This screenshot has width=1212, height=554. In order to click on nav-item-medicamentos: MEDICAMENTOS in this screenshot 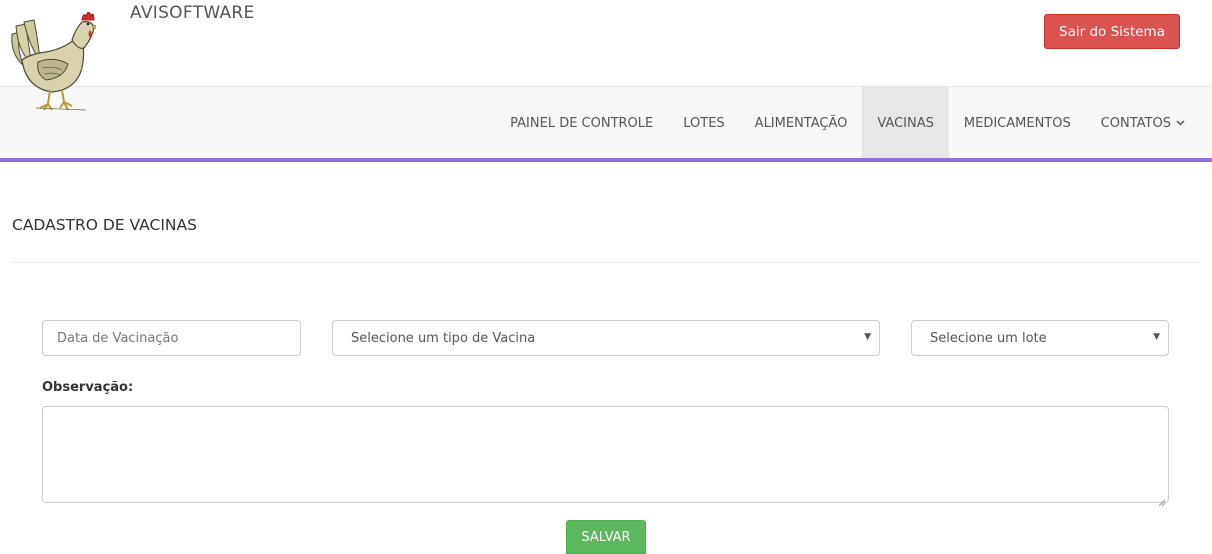, I will do `click(1017, 123)`.